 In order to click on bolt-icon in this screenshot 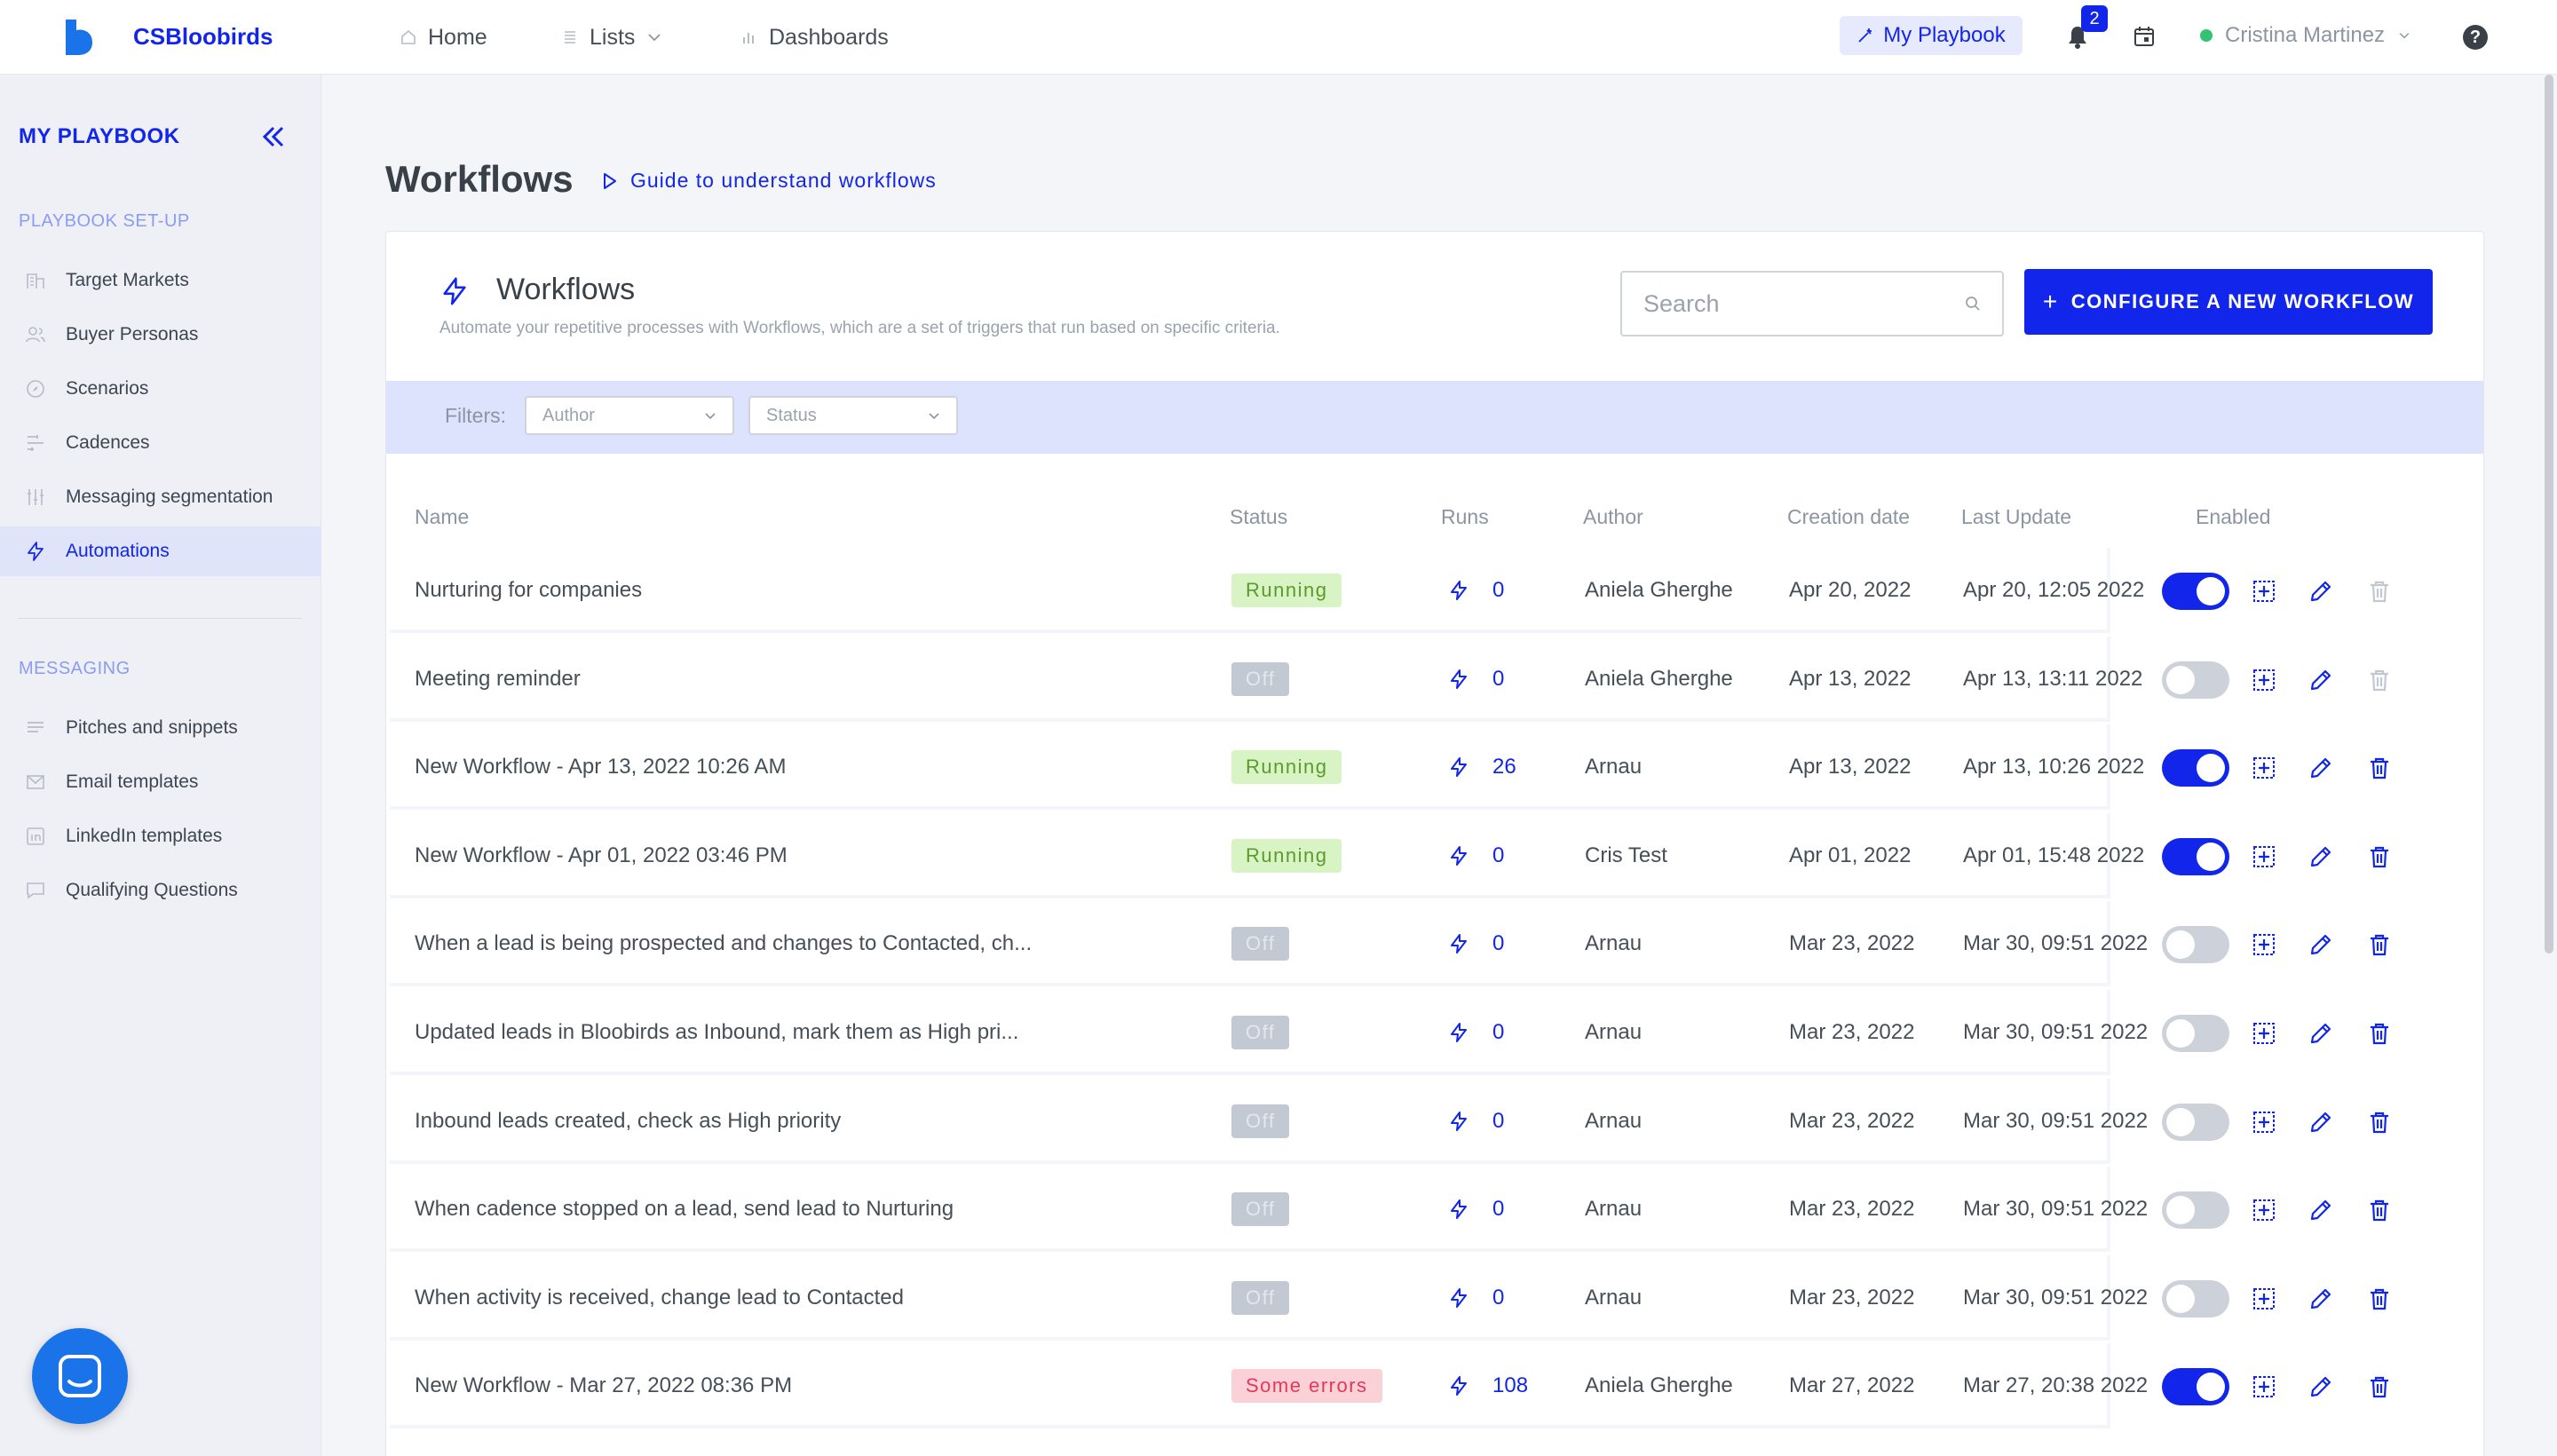, I will do `click(1459, 1209)`.